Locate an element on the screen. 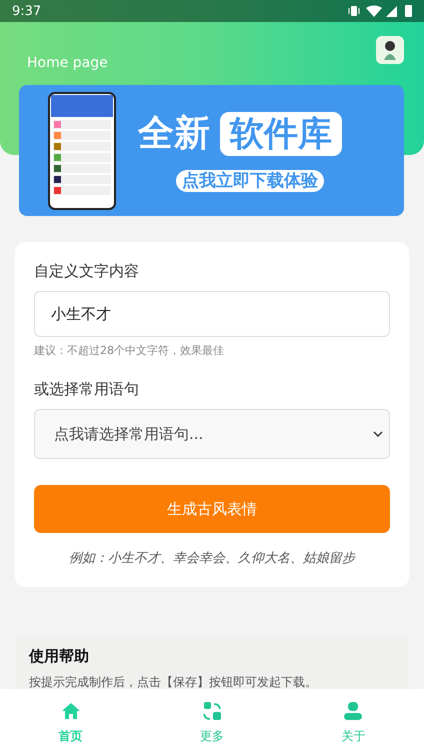 The height and width of the screenshot is (755, 424). wifi-icon is located at coordinates (374, 11).